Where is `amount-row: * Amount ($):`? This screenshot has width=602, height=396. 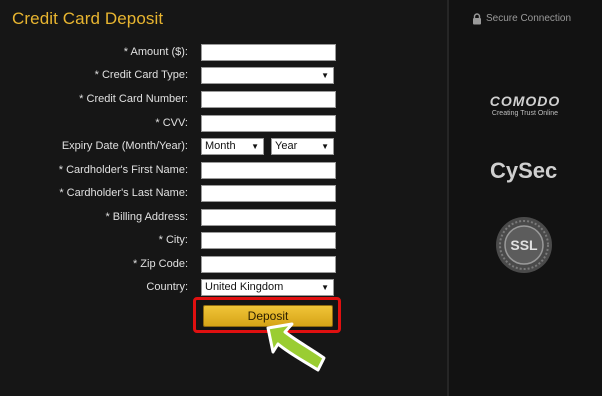
amount-row: * Amount ($): is located at coordinates (223, 53).